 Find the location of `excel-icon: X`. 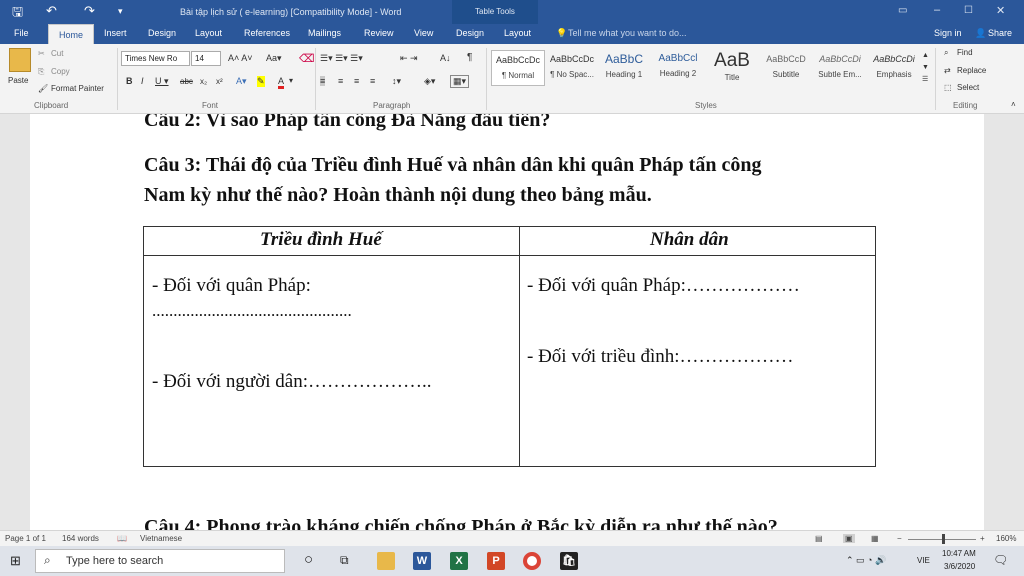

excel-icon: X is located at coordinates (459, 561).